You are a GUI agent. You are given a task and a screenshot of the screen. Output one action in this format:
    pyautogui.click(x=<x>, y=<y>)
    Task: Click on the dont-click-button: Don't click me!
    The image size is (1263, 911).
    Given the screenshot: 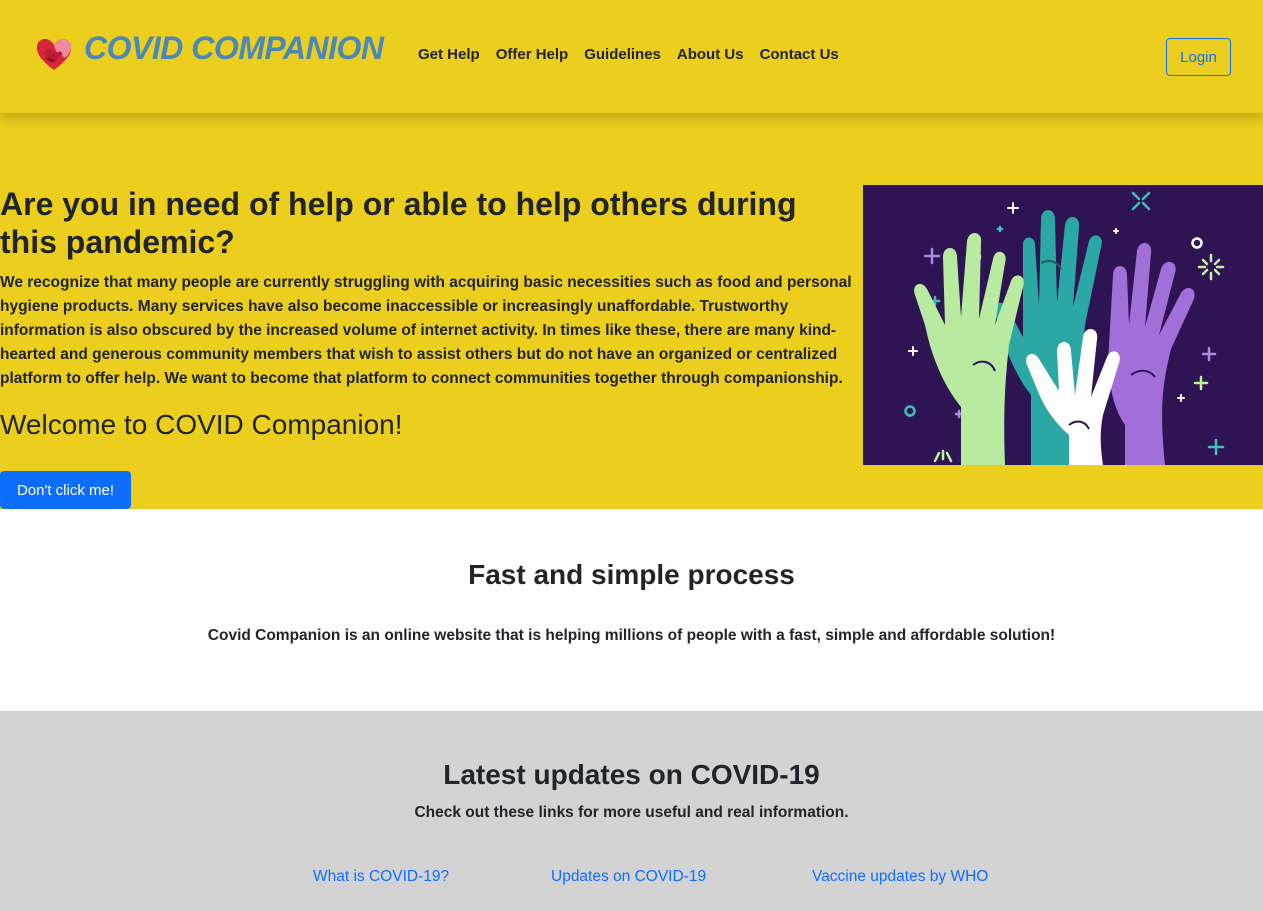 What is the action you would take?
    pyautogui.click(x=65, y=490)
    